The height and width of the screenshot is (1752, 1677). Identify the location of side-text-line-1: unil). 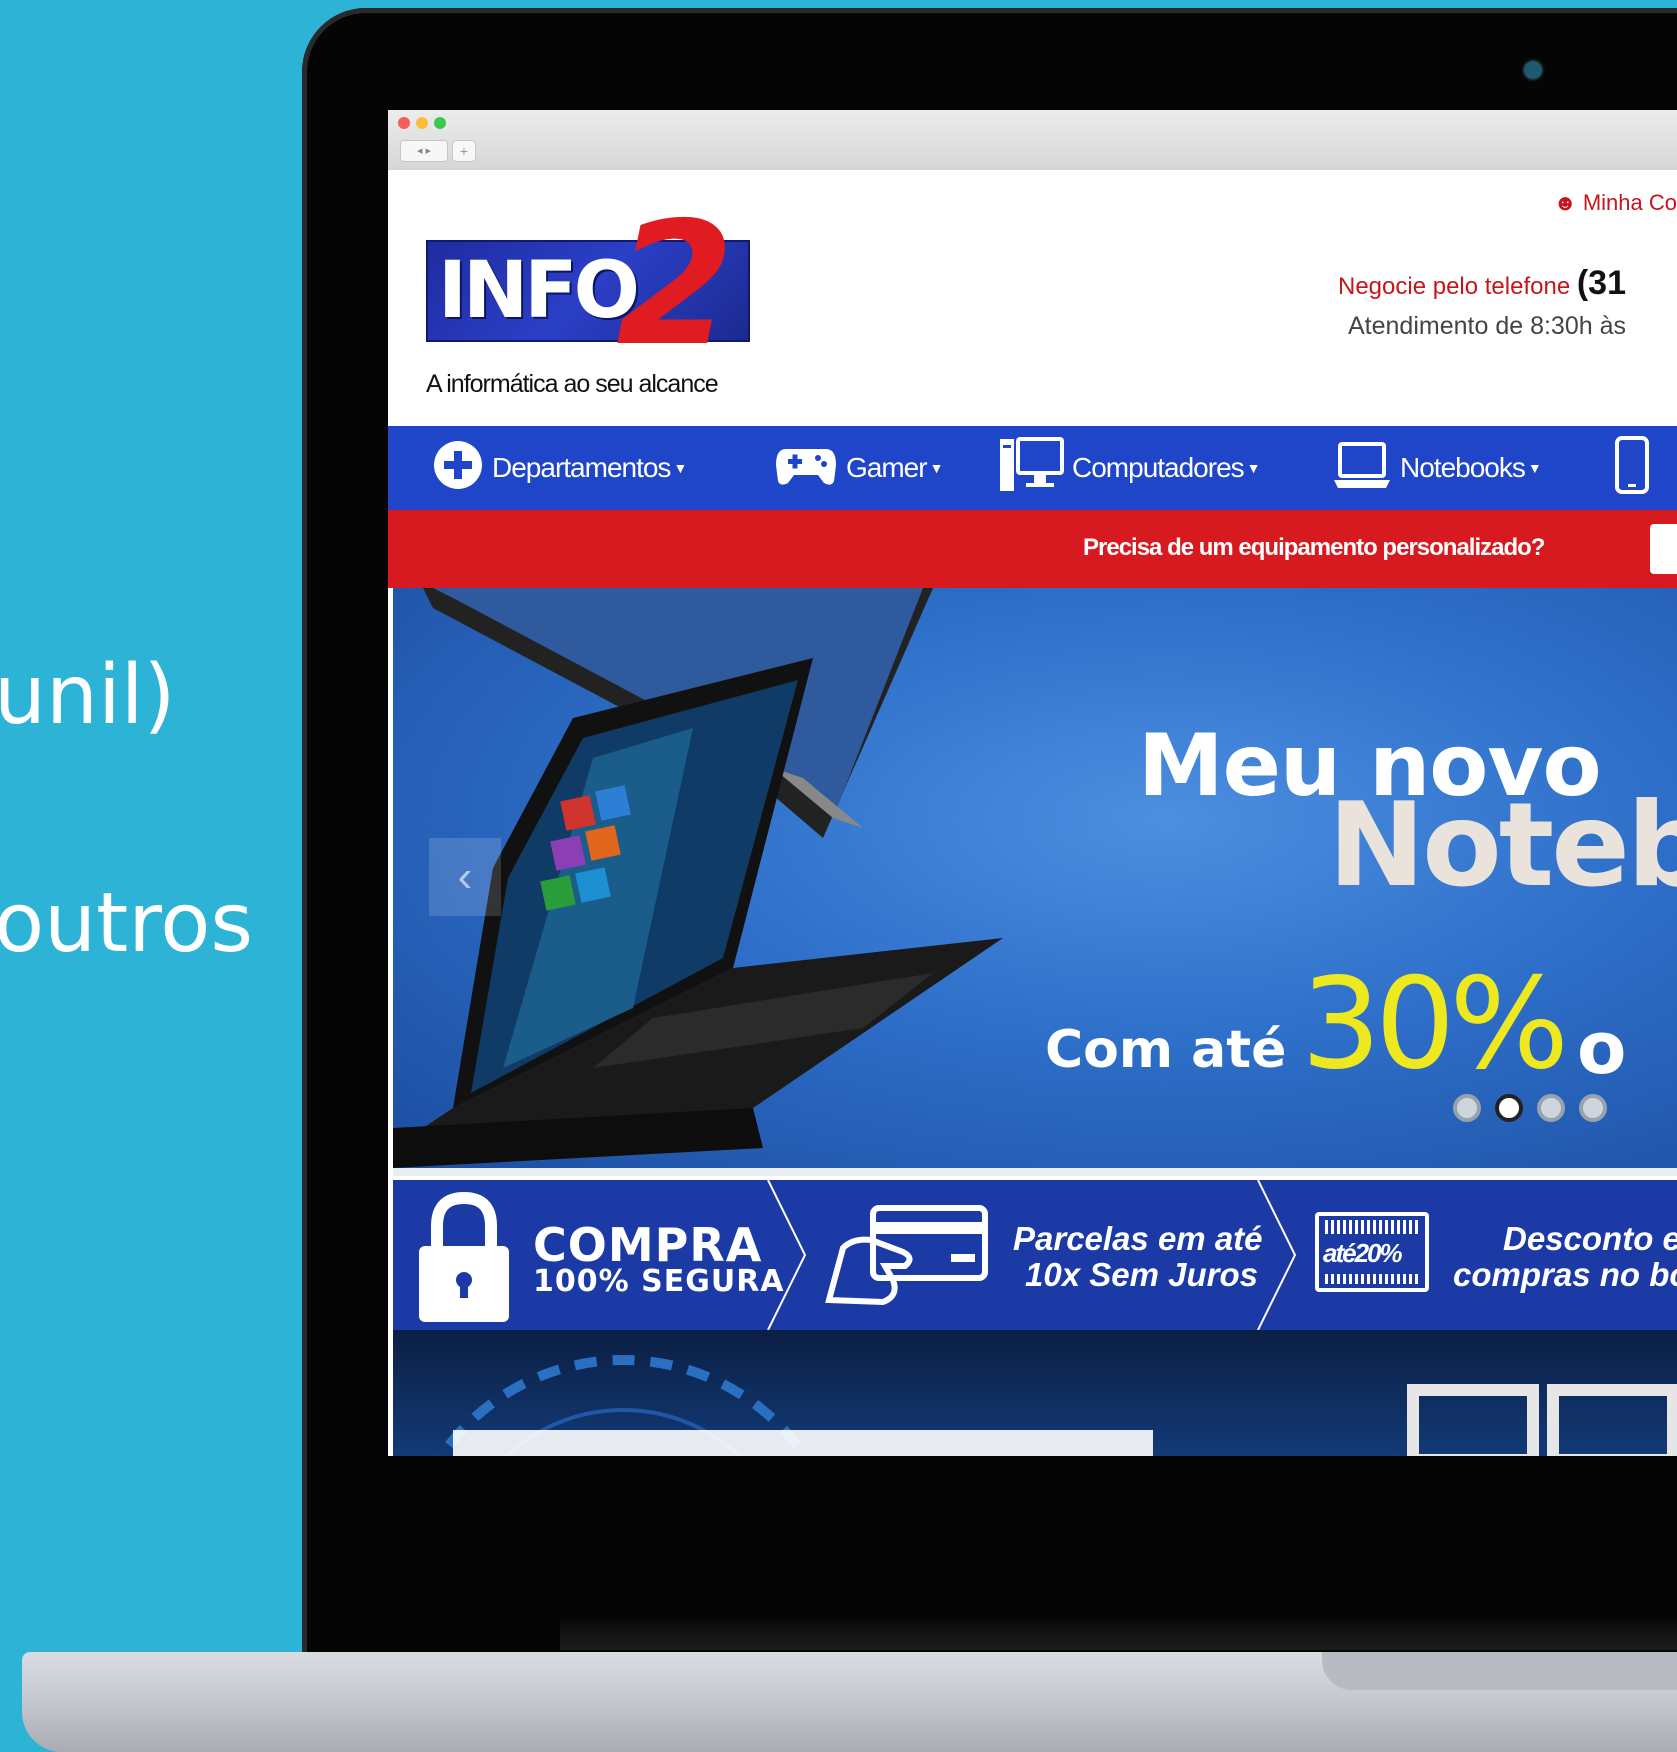
(88, 695).